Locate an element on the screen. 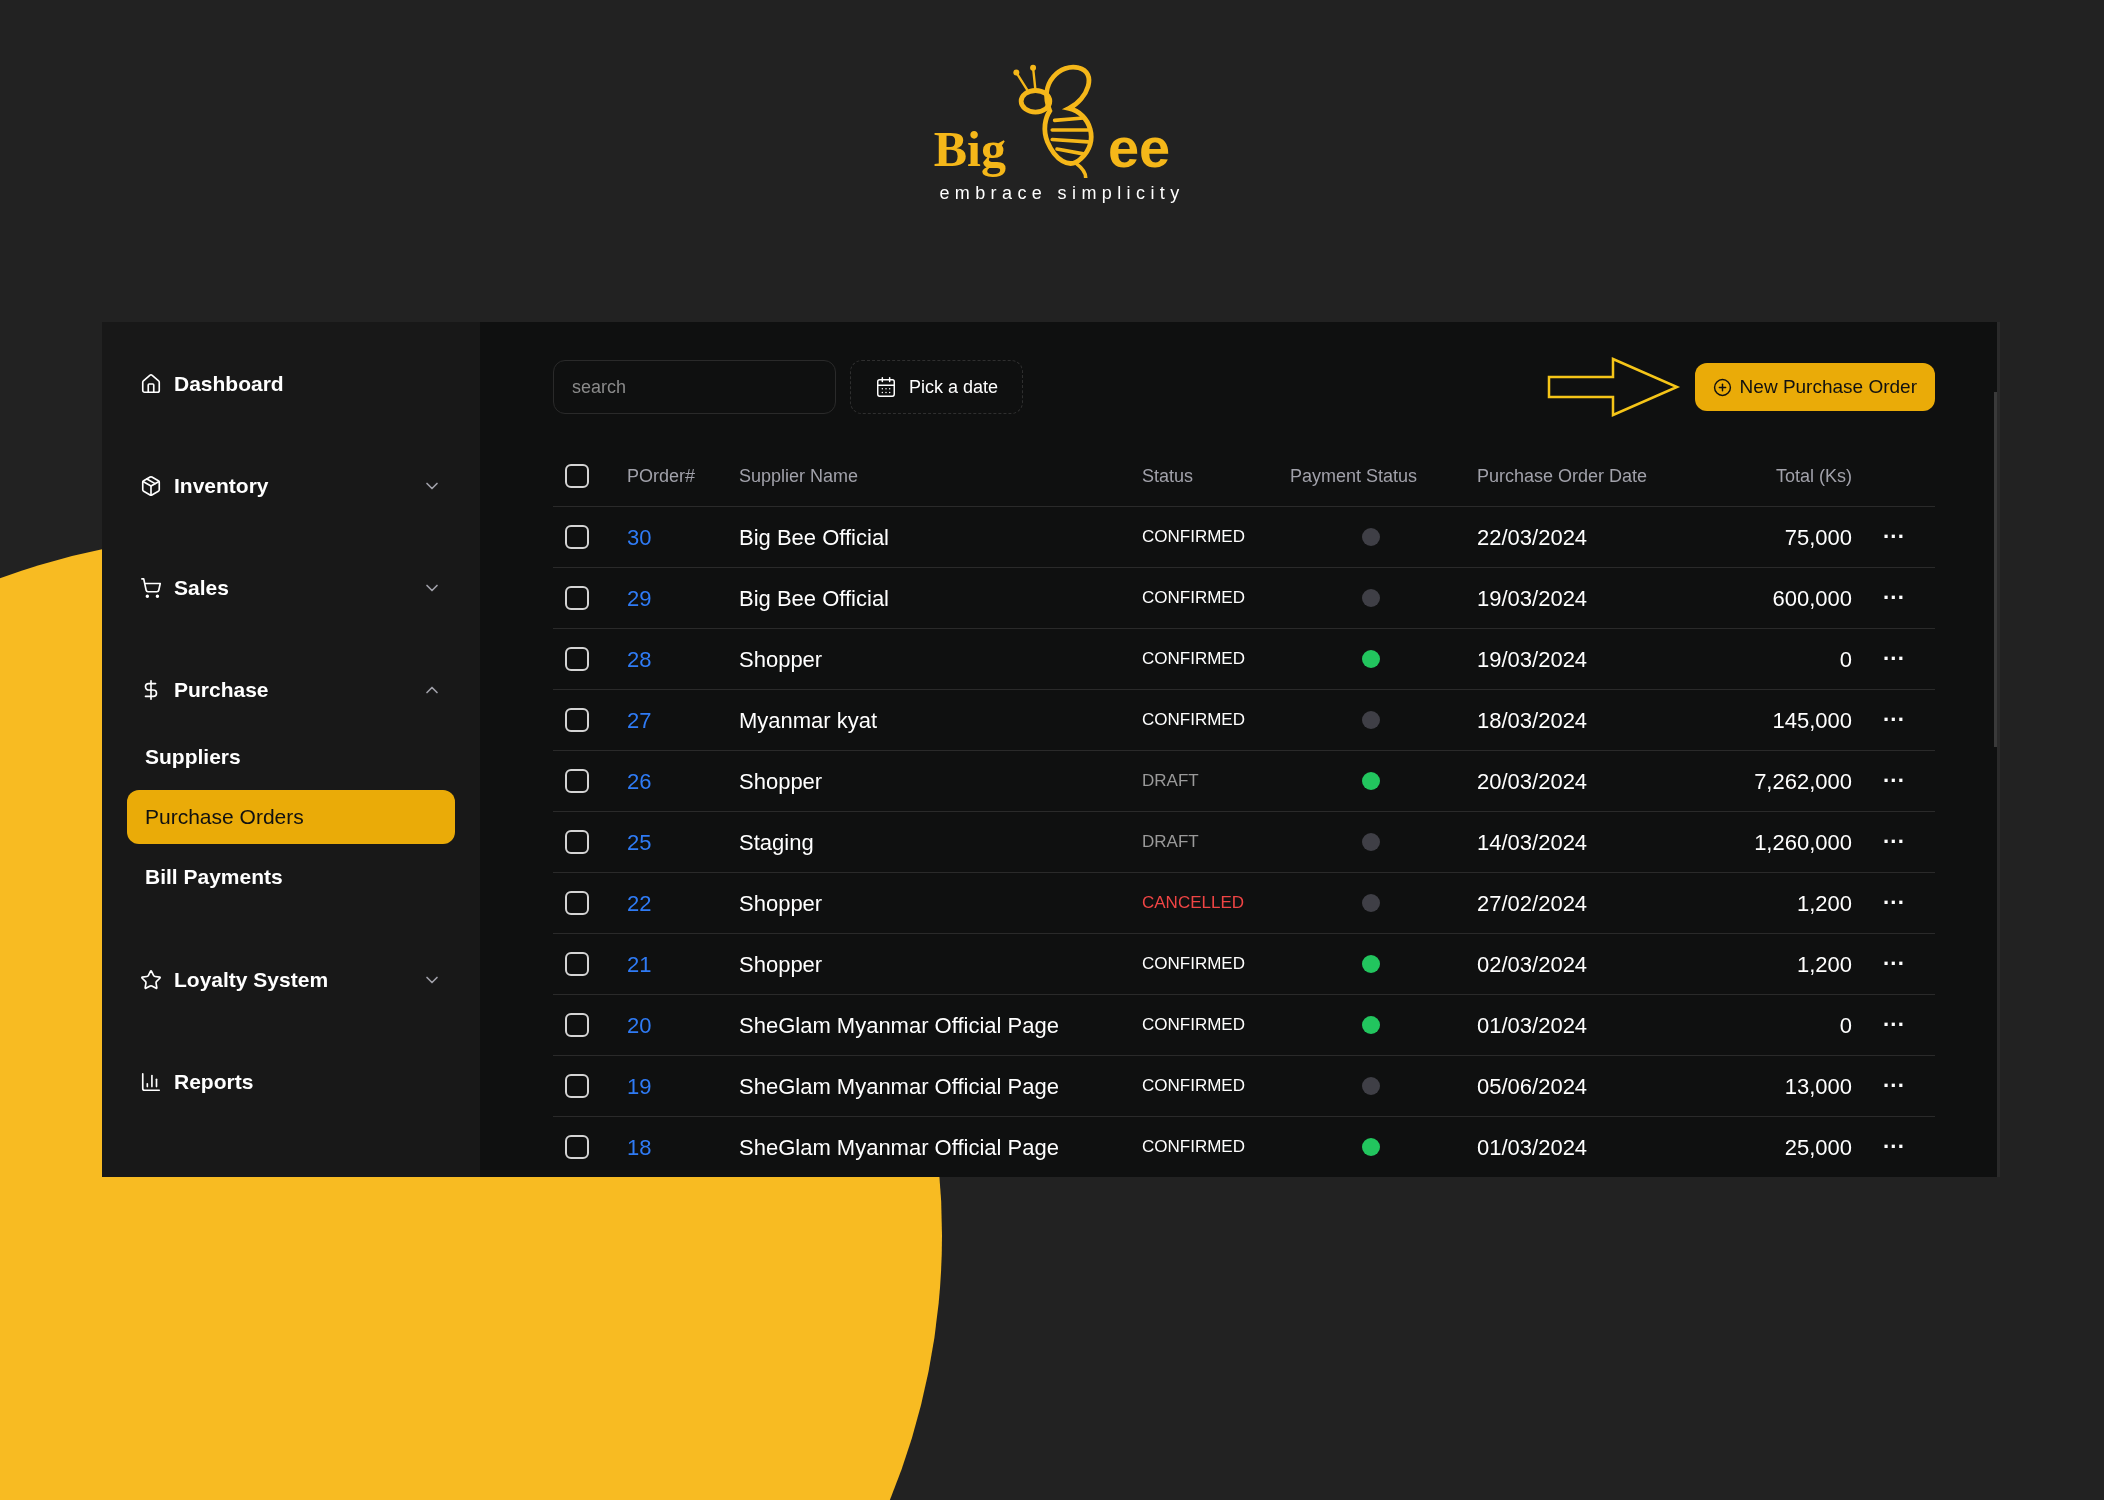 The height and width of the screenshot is (1500, 2104). order-total: 75,000 is located at coordinates (1818, 537).